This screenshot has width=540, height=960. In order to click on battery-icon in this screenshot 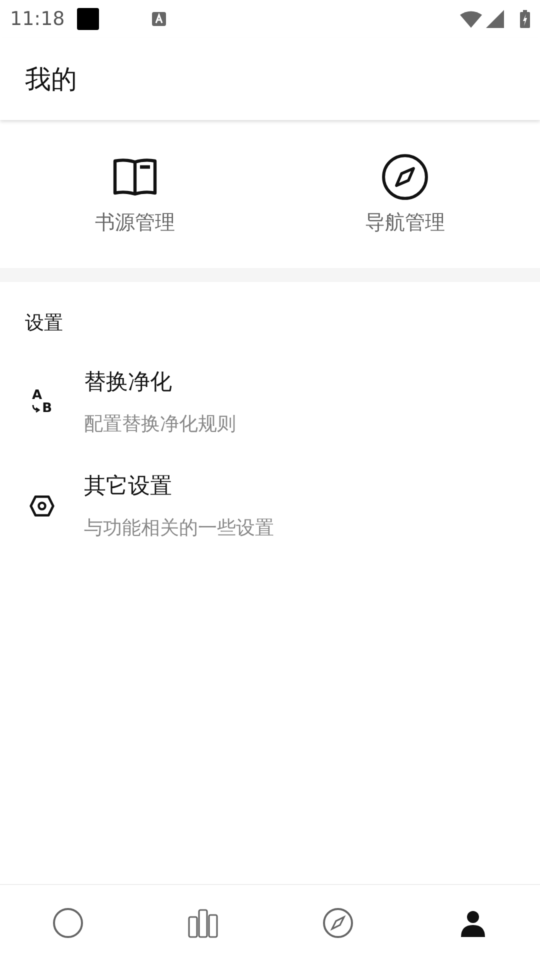, I will do `click(525, 19)`.